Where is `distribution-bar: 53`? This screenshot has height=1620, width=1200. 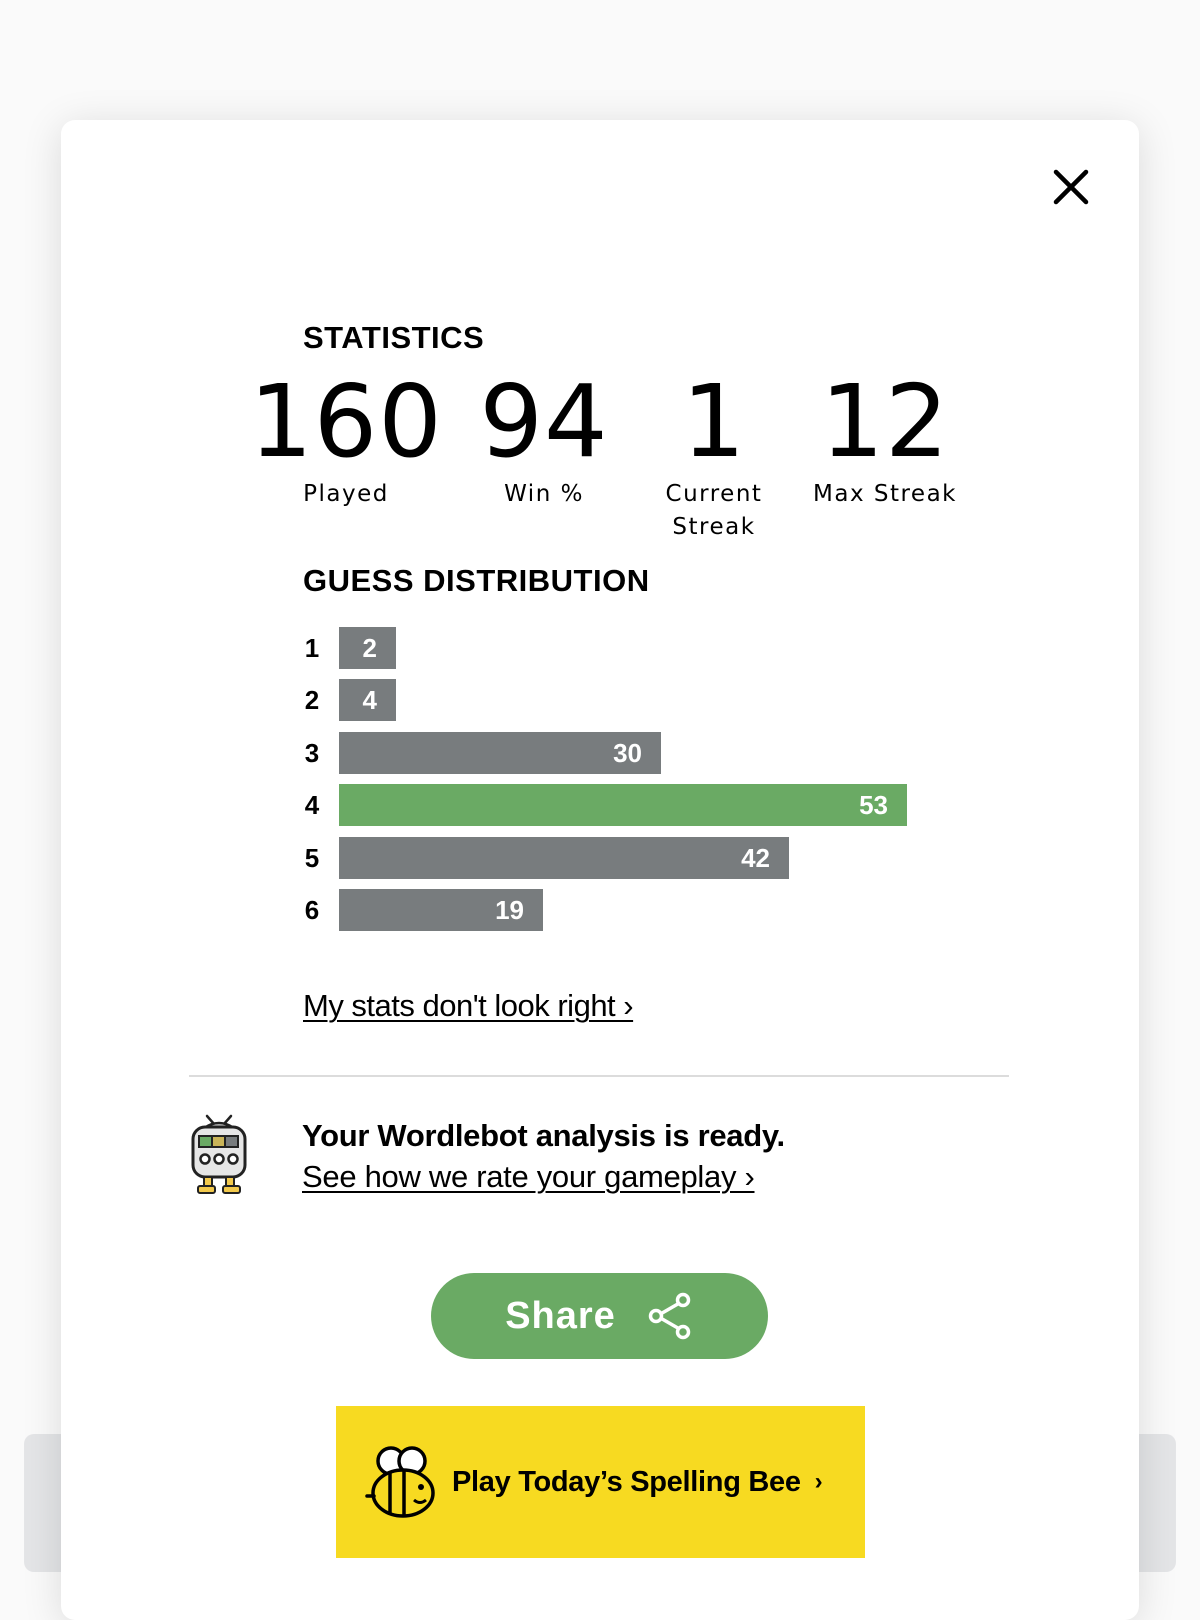
distribution-bar: 53 is located at coordinates (623, 805).